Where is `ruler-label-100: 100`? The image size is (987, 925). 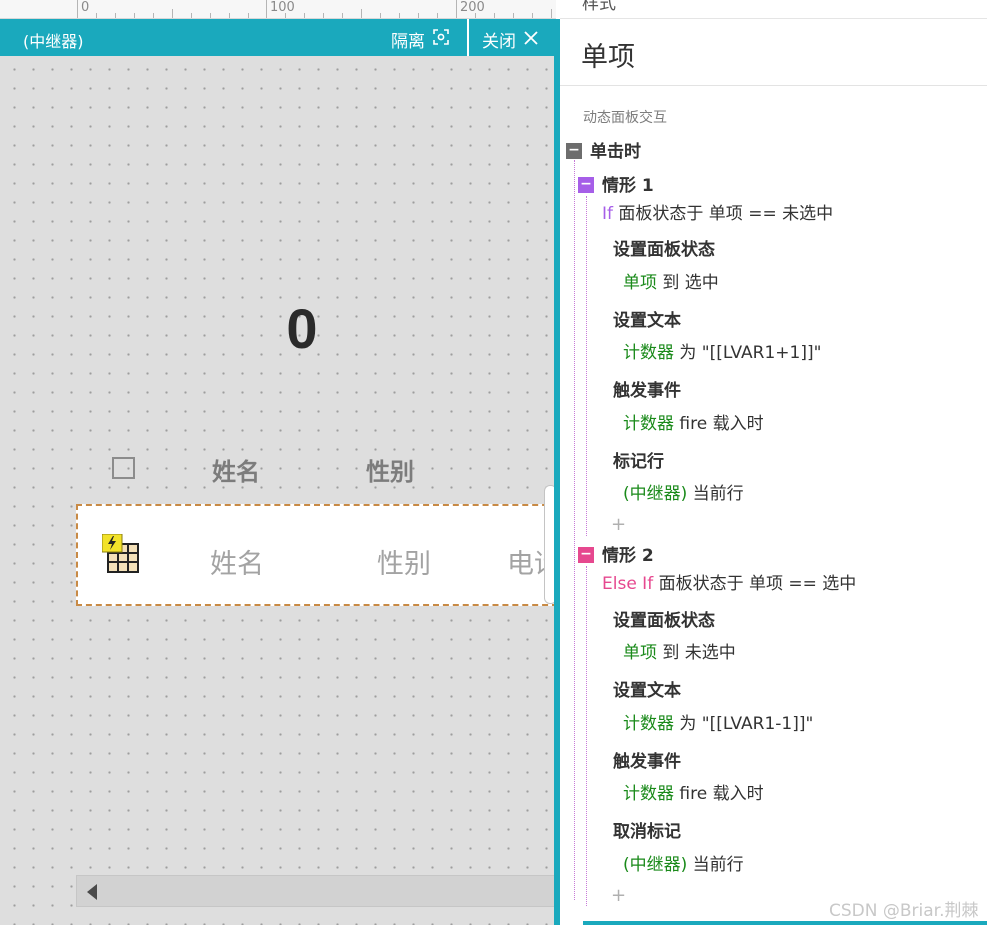 ruler-label-100: 100 is located at coordinates (282, 7).